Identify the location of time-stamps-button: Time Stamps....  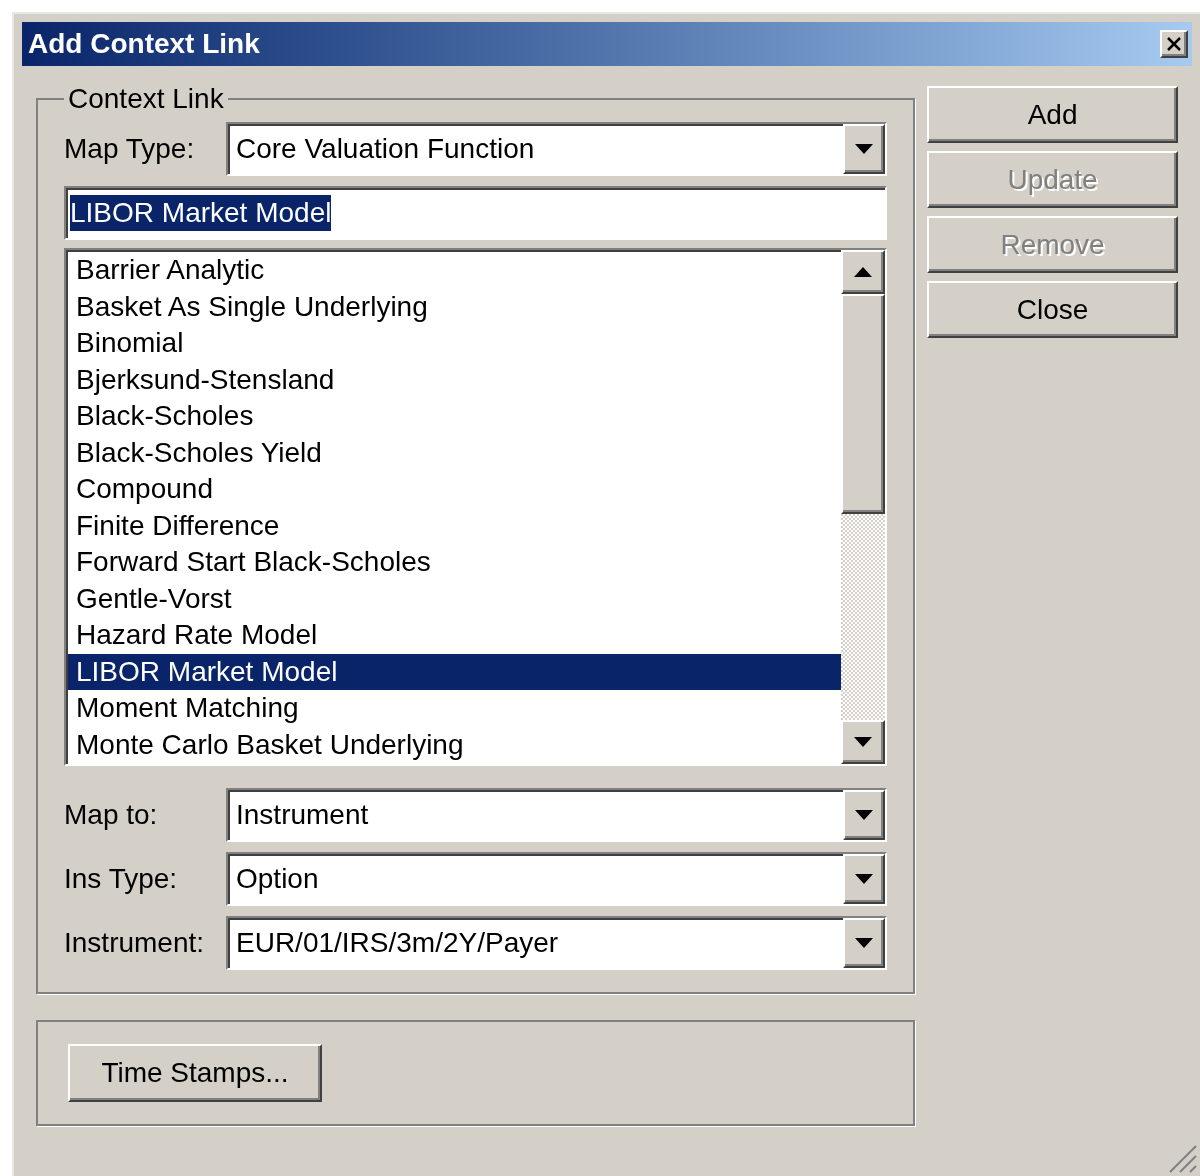
(195, 1073).